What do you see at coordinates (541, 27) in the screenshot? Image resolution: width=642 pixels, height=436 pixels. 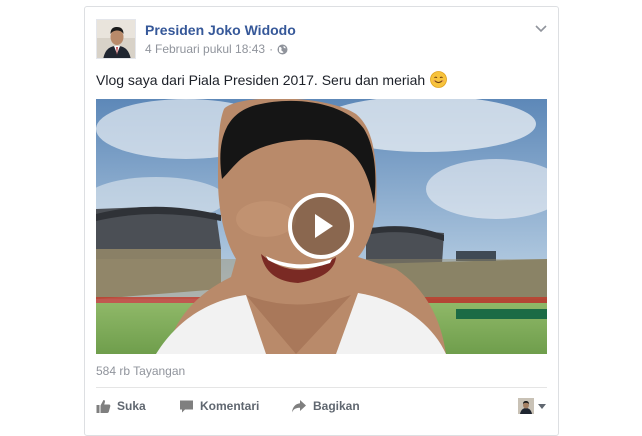 I see `chevron-down-icon` at bounding box center [541, 27].